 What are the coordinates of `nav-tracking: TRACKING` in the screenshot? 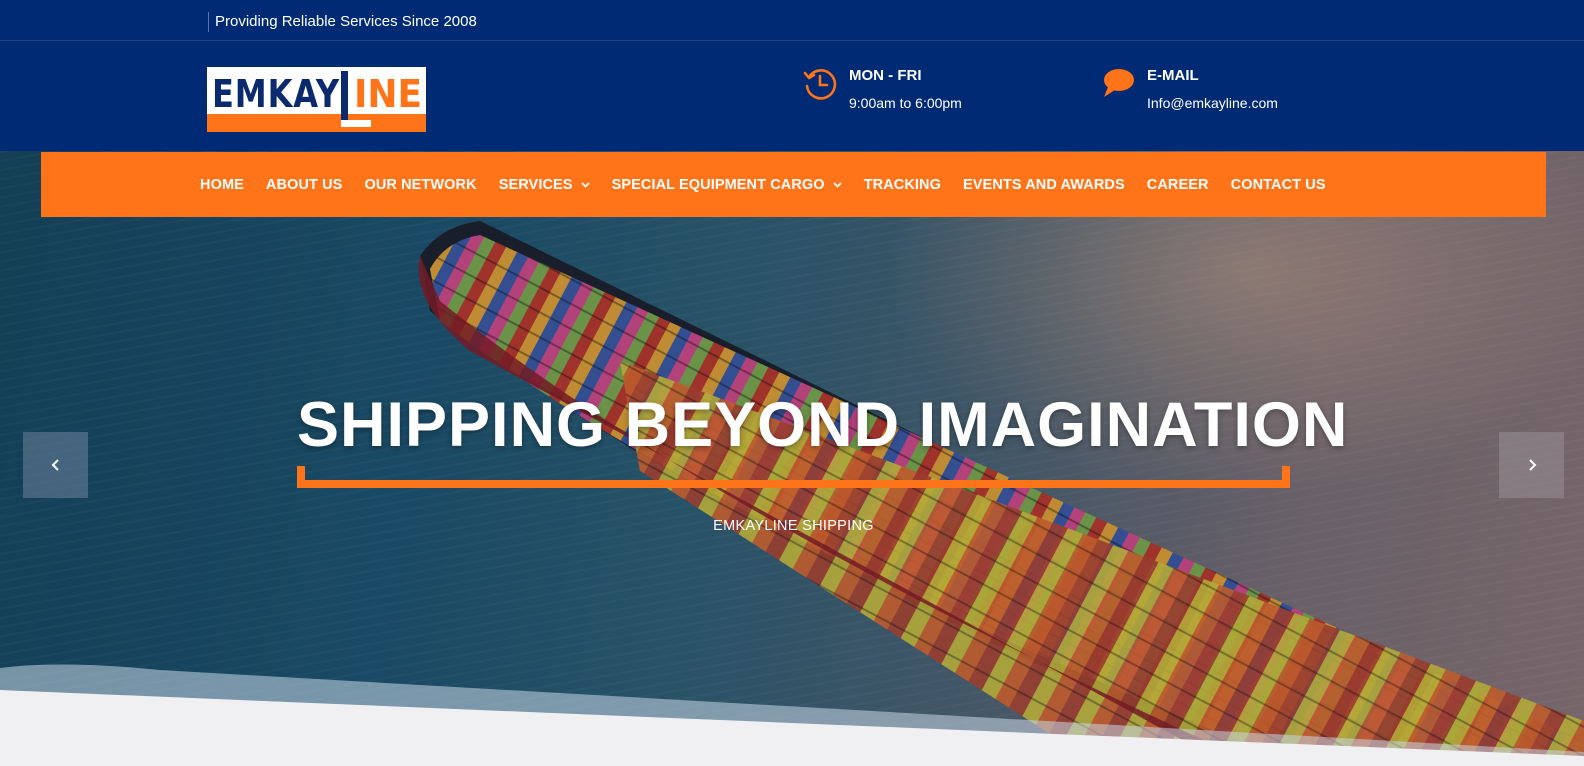 It's located at (902, 185).